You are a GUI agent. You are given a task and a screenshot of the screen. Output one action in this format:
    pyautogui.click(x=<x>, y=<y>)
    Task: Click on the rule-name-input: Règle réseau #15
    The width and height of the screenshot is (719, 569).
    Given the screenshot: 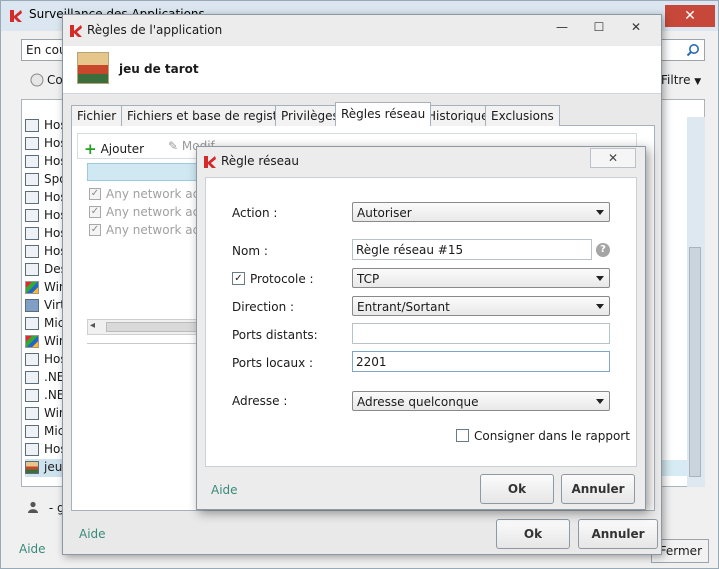 What is the action you would take?
    pyautogui.click(x=472, y=249)
    